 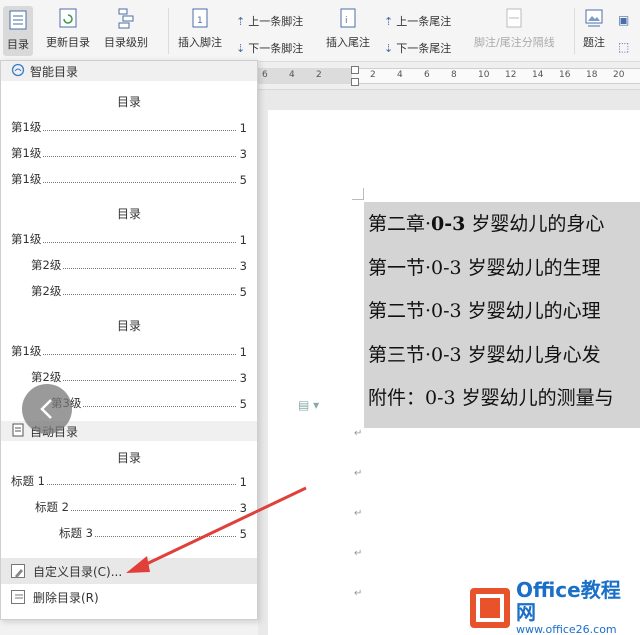 I want to click on watermark-text: Office教程网 www.office26.com, so click(x=578, y=607).